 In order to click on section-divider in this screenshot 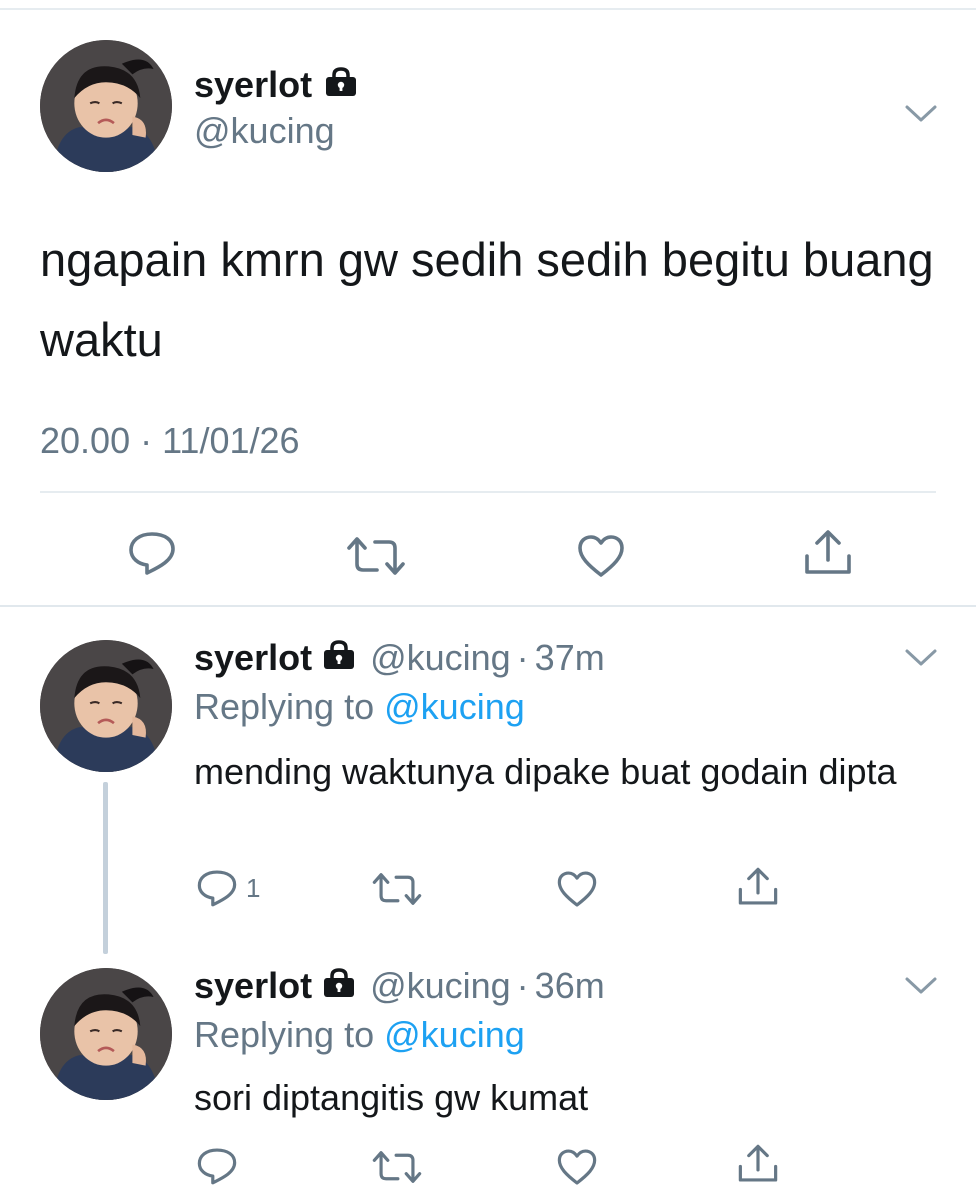, I will do `click(488, 606)`.